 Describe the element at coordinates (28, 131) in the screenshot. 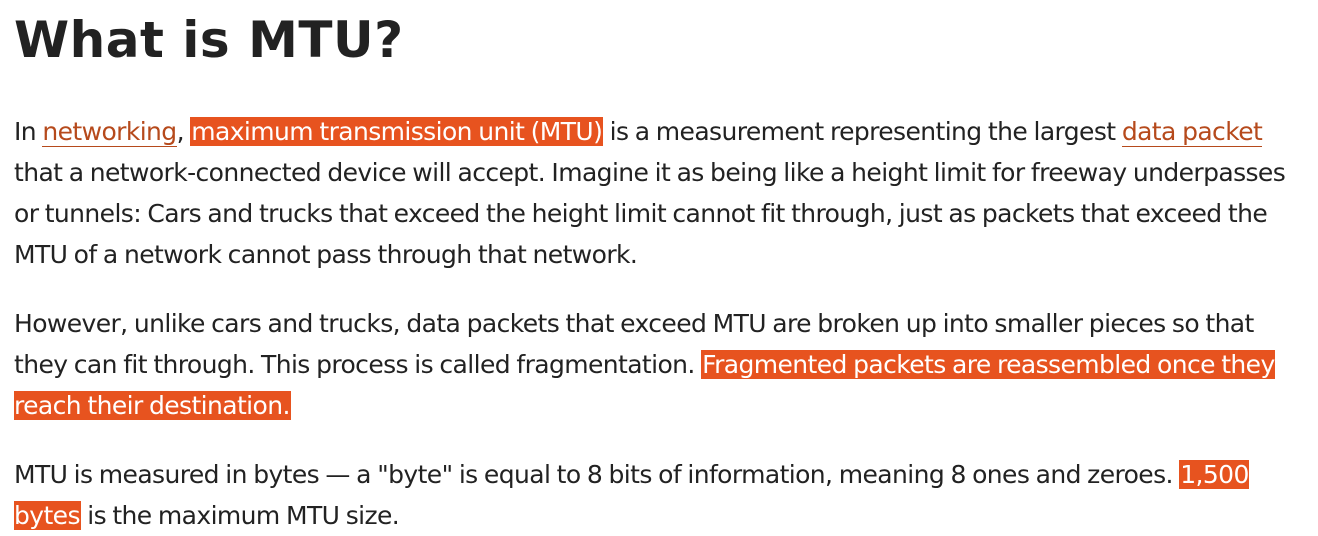

I see `text-segment: In` at that location.